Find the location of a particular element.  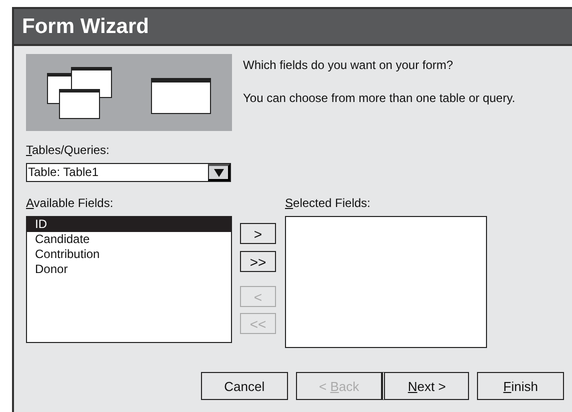

field-label: Available Fields: is located at coordinates (70, 203).